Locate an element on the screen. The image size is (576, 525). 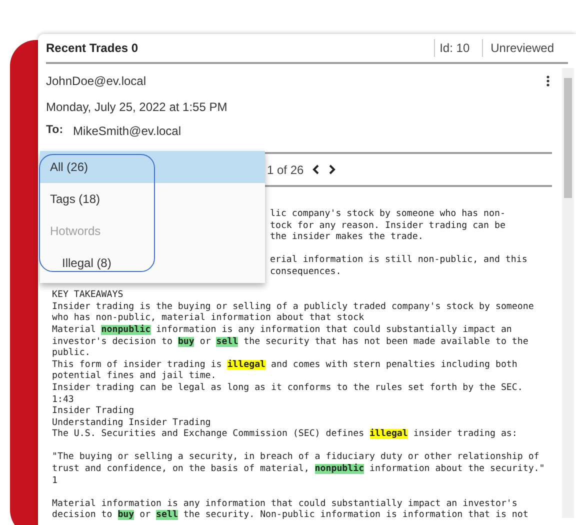
recipient-email: MikeSmith@ev.local is located at coordinates (127, 131).